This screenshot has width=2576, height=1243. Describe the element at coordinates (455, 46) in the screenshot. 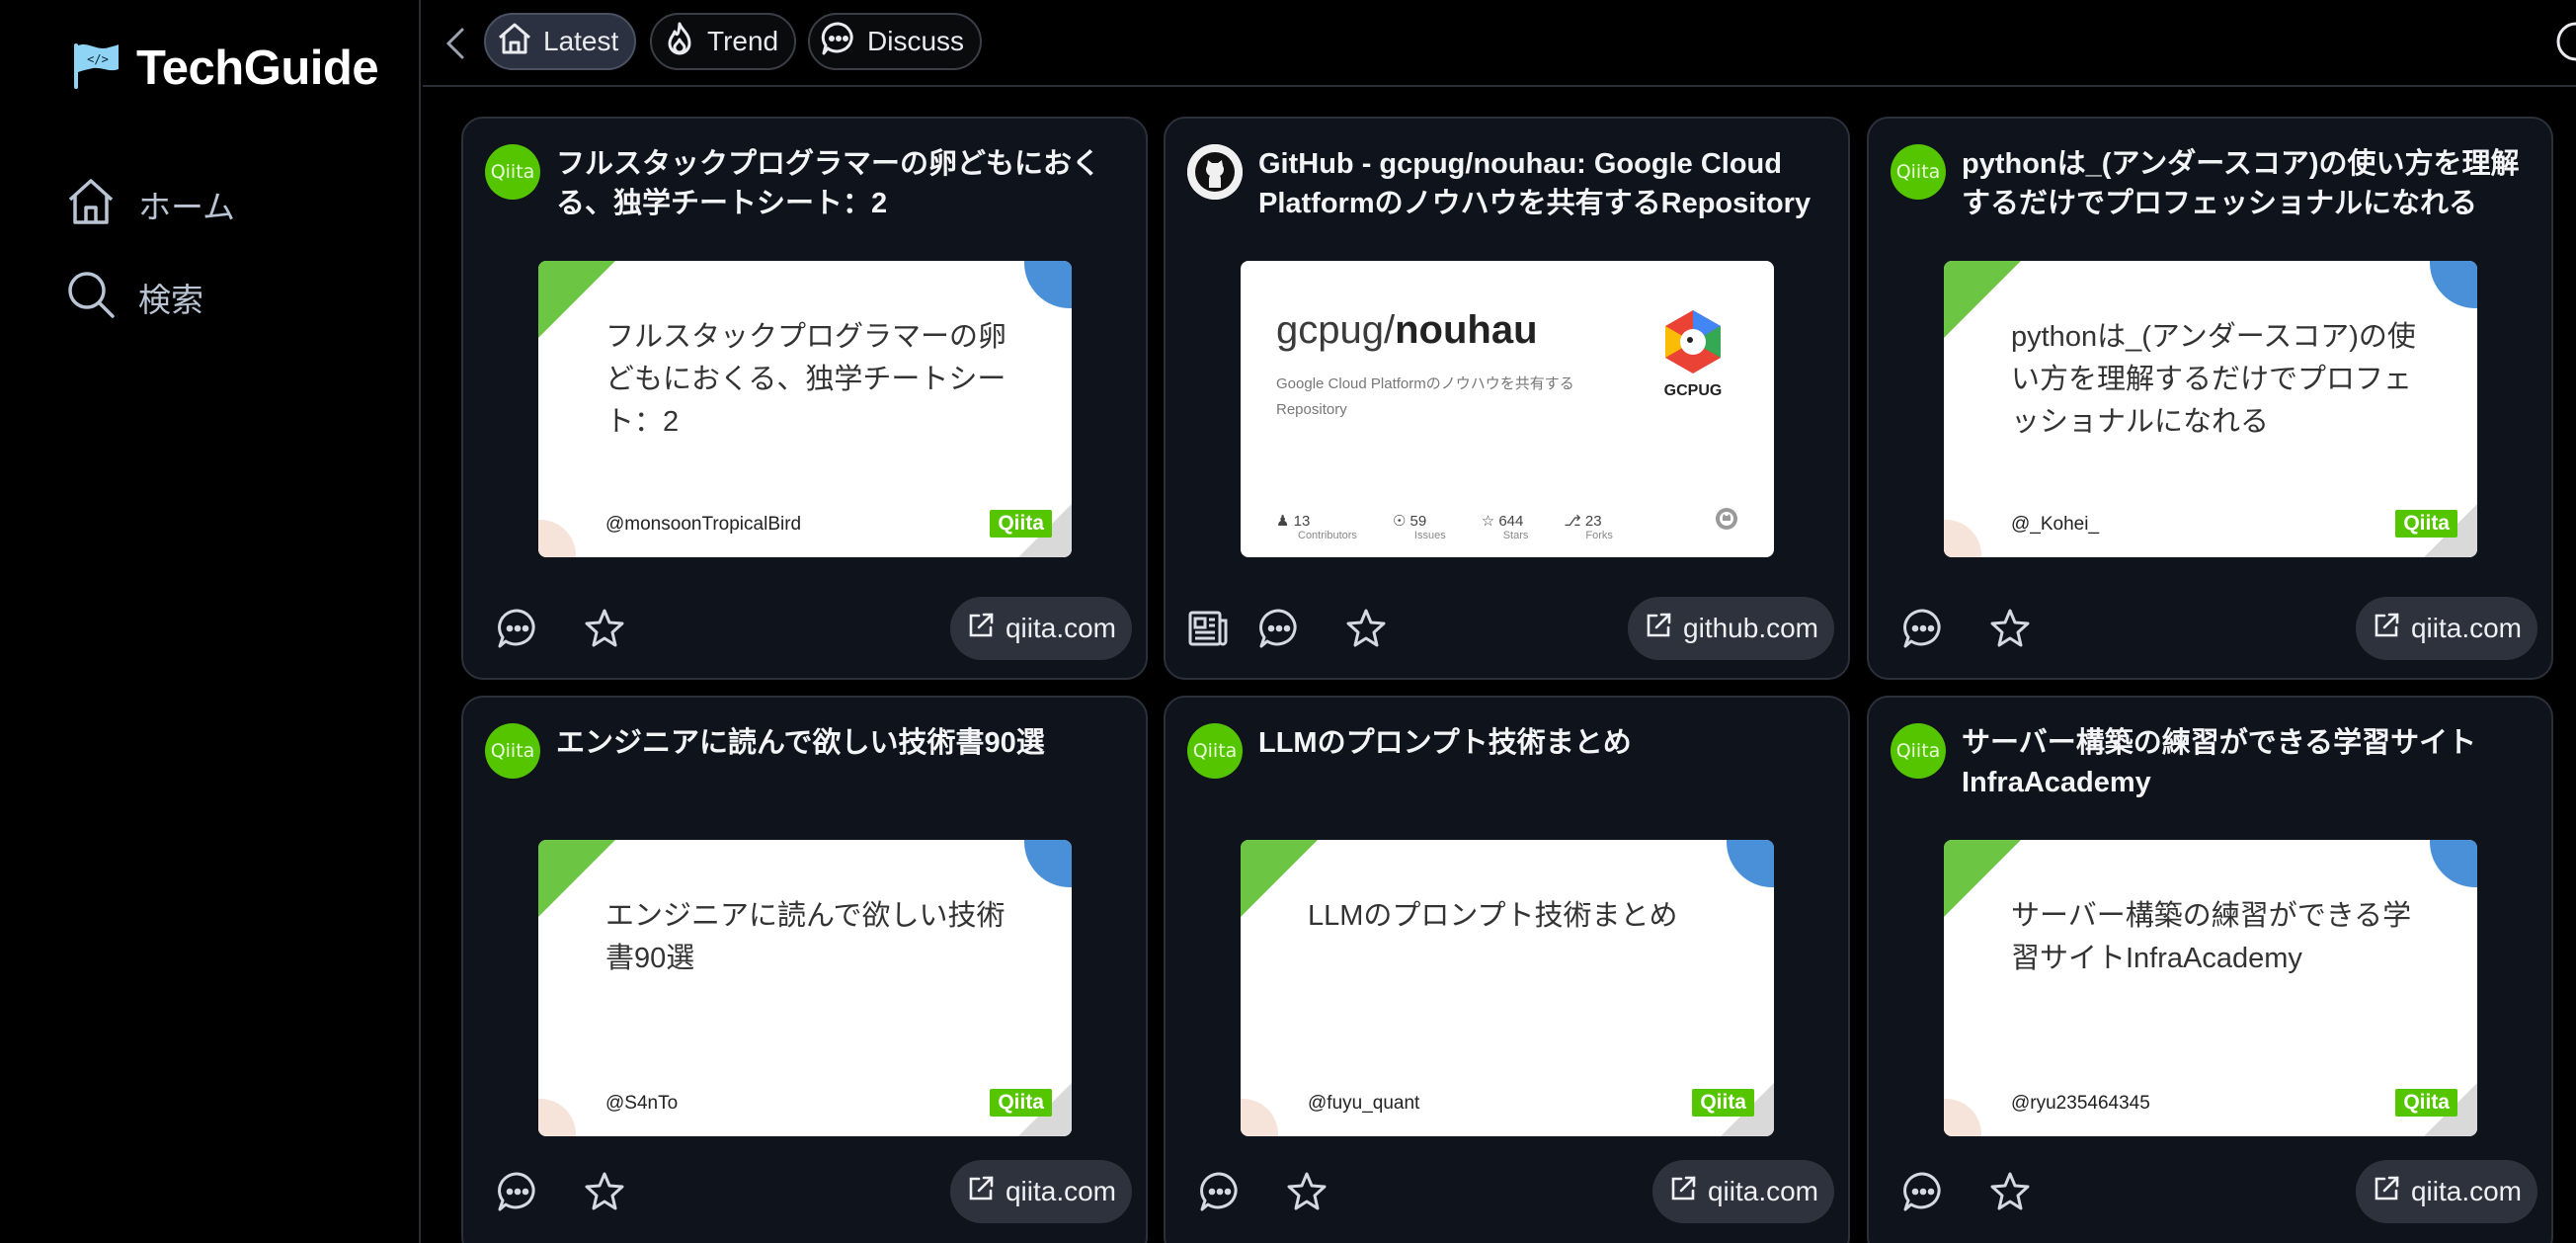

I see `chevron-left-icon` at that location.